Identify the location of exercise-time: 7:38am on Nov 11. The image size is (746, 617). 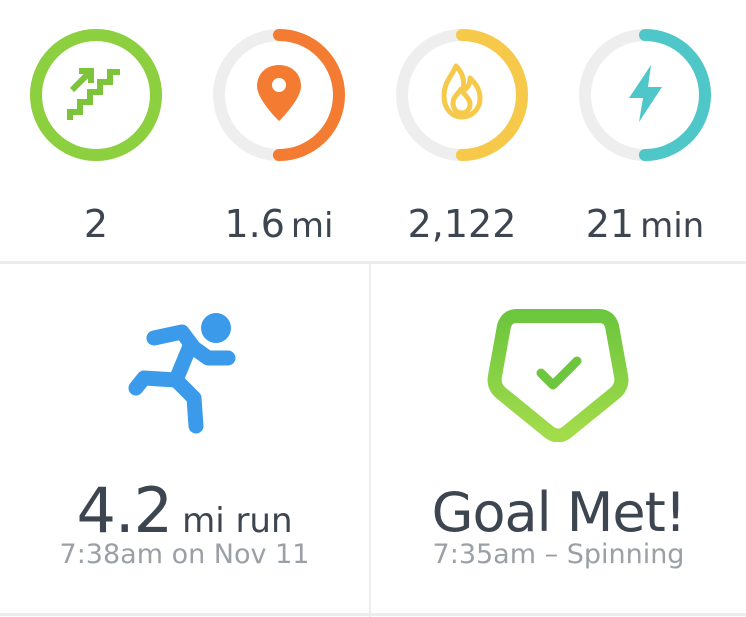
(184, 554).